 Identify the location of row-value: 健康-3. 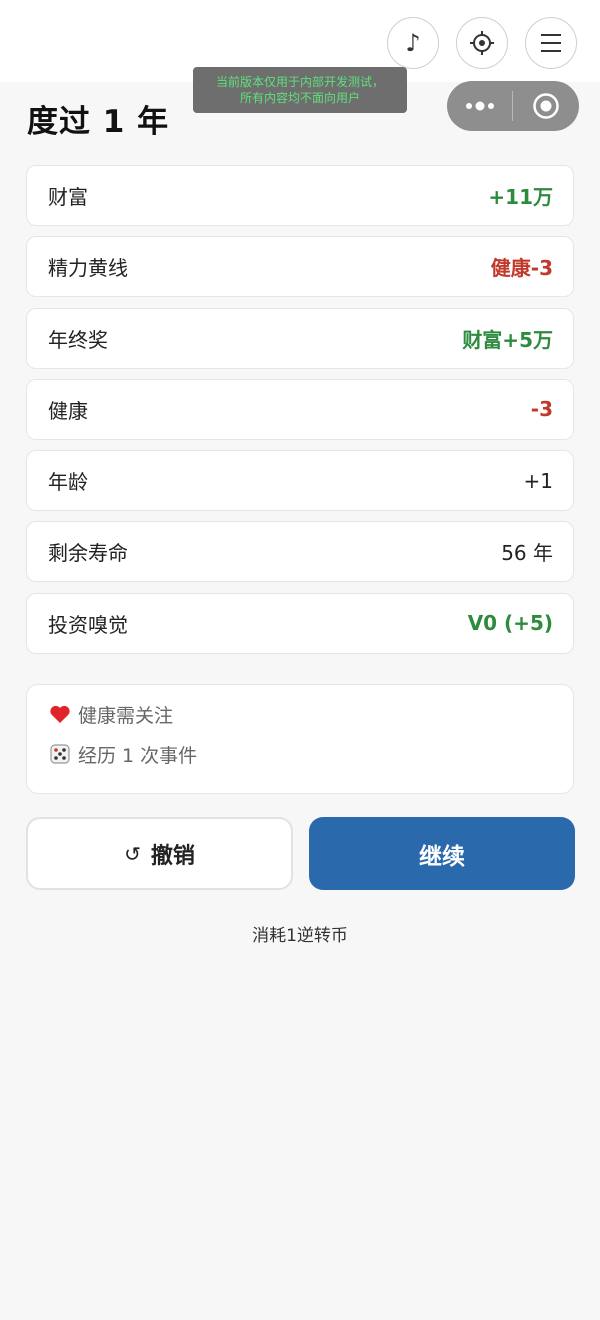
(521, 268).